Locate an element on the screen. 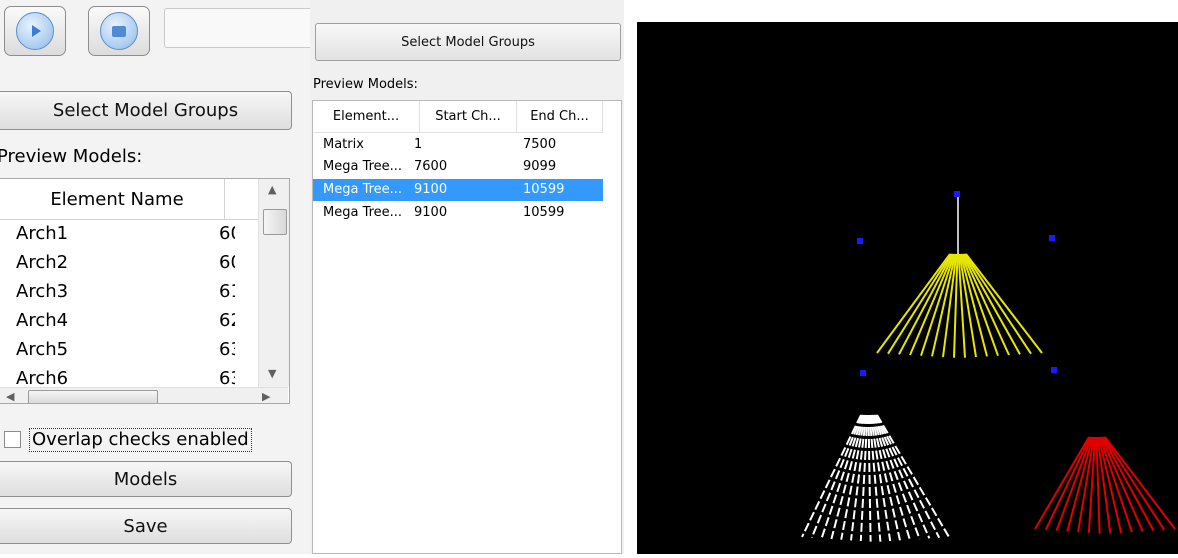  table-row: Matrix 1 7500 is located at coordinates (458, 145).